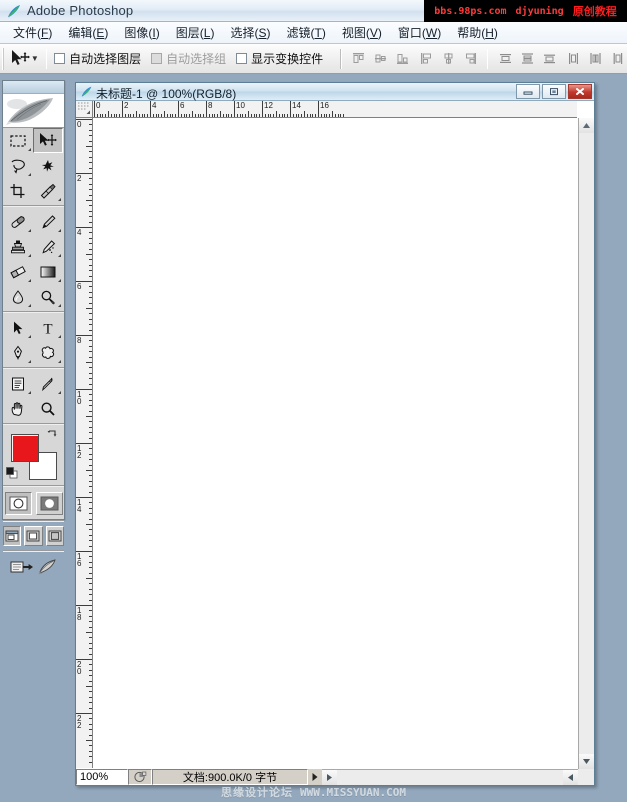 The width and height of the screenshot is (627, 802). What do you see at coordinates (54, 536) in the screenshot?
I see `full-screen-mode-button` at bounding box center [54, 536].